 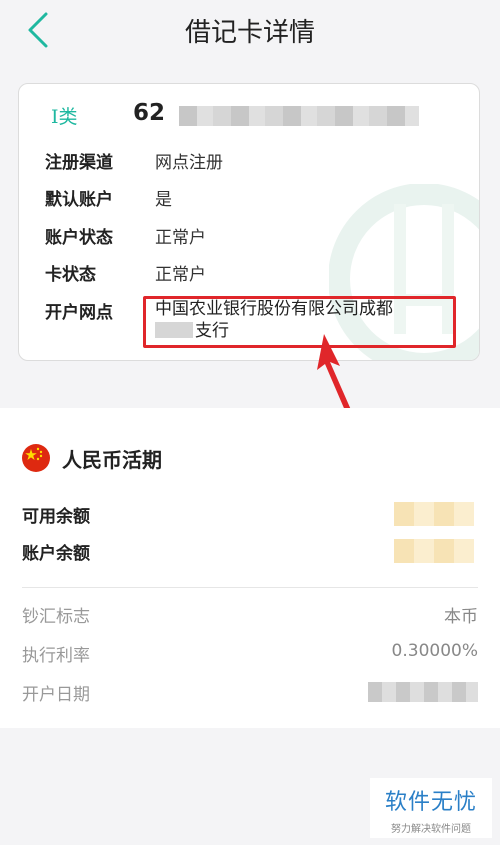 What do you see at coordinates (299, 116) in the screenshot?
I see `card-number-masked` at bounding box center [299, 116].